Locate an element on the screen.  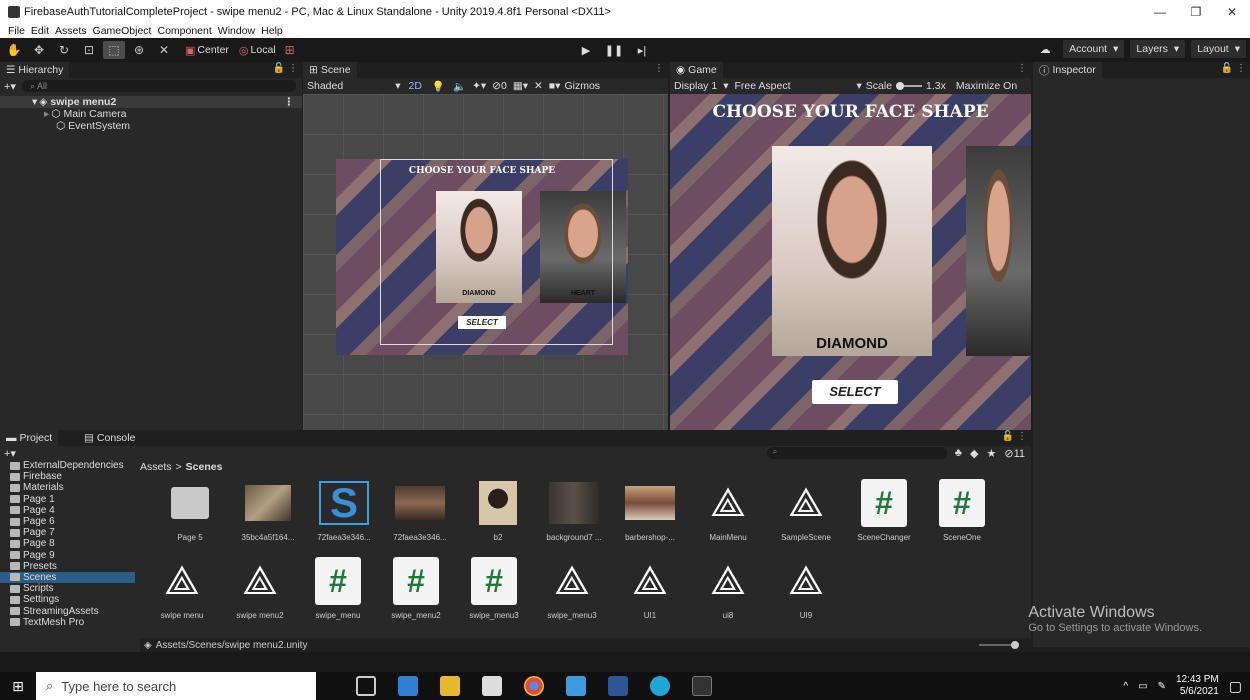
move-tool-icon: ✥ is located at coordinates (39, 50).